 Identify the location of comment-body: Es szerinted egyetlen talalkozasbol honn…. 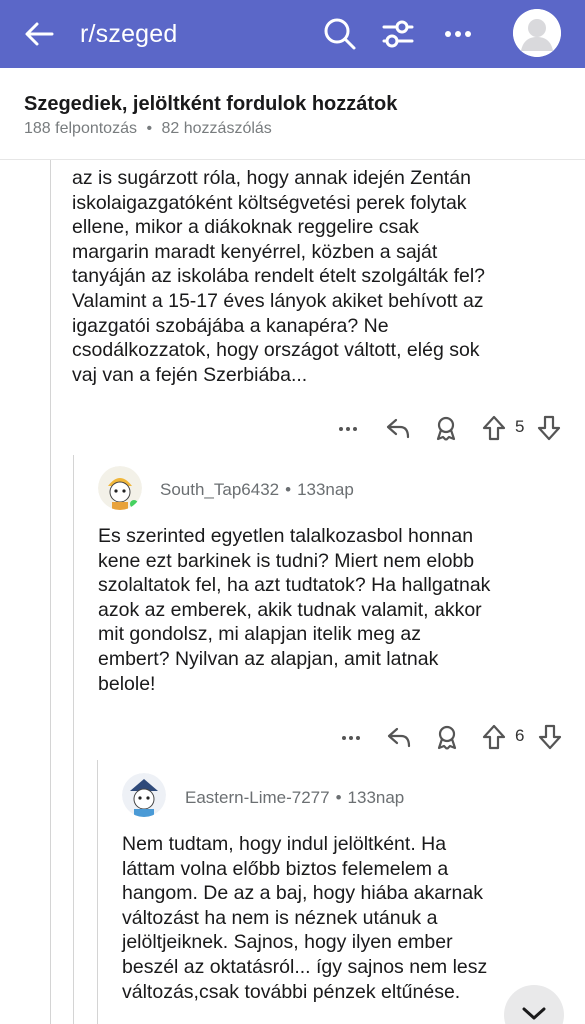
(294, 610).